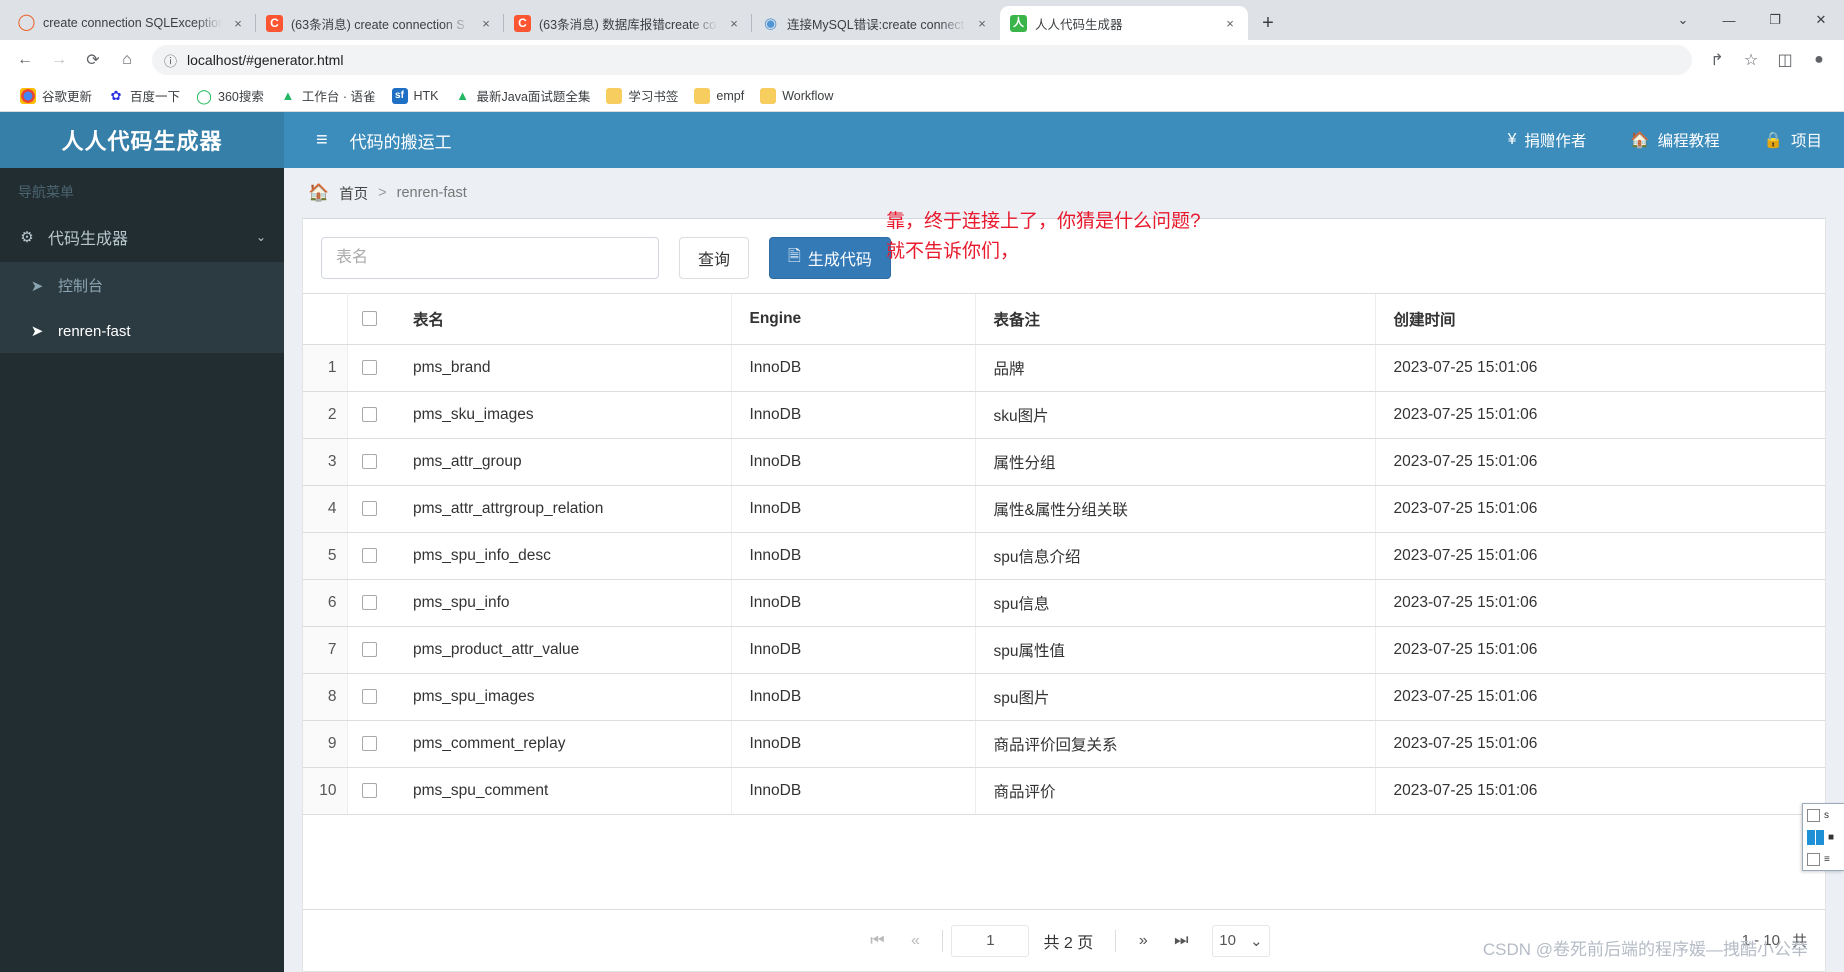 This screenshot has height=972, width=1844. I want to click on app-brand: 人人代码生成器, so click(142, 140).